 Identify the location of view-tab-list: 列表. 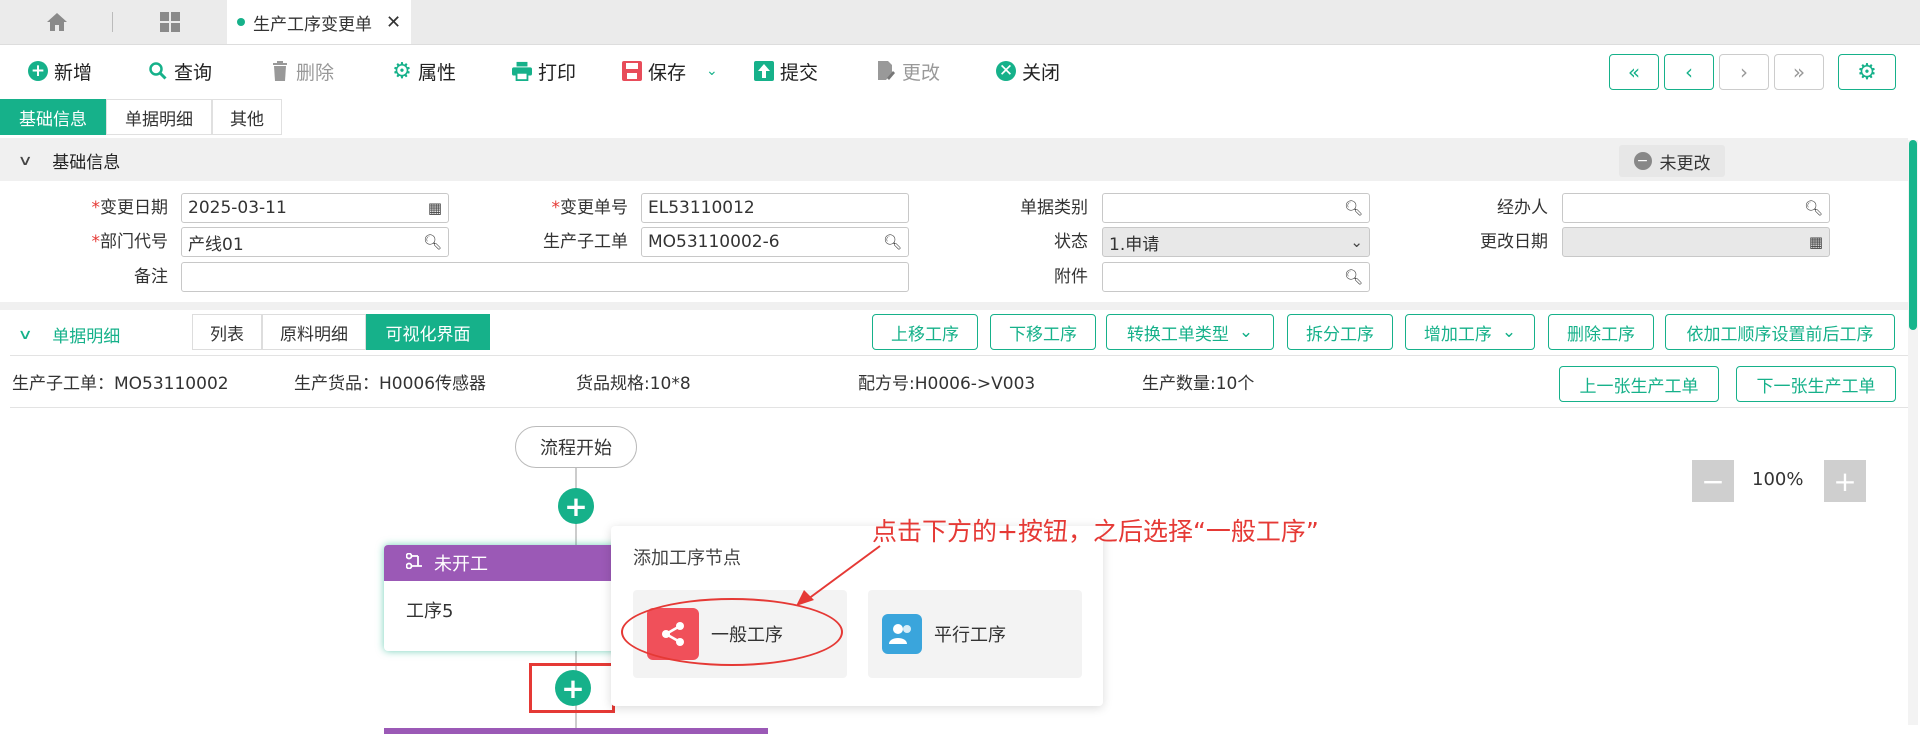
(227, 332).